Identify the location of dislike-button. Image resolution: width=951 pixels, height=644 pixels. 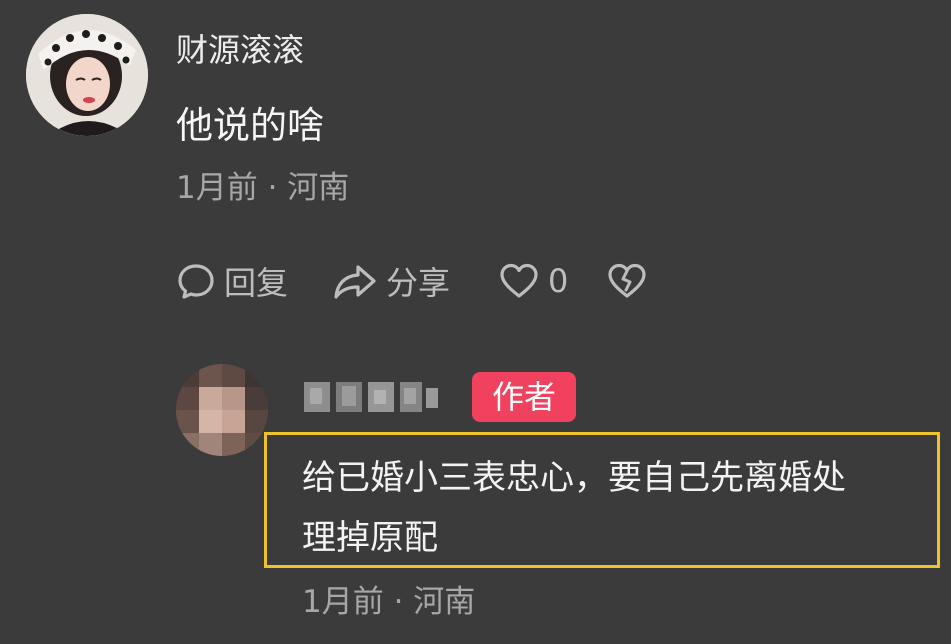
(627, 281).